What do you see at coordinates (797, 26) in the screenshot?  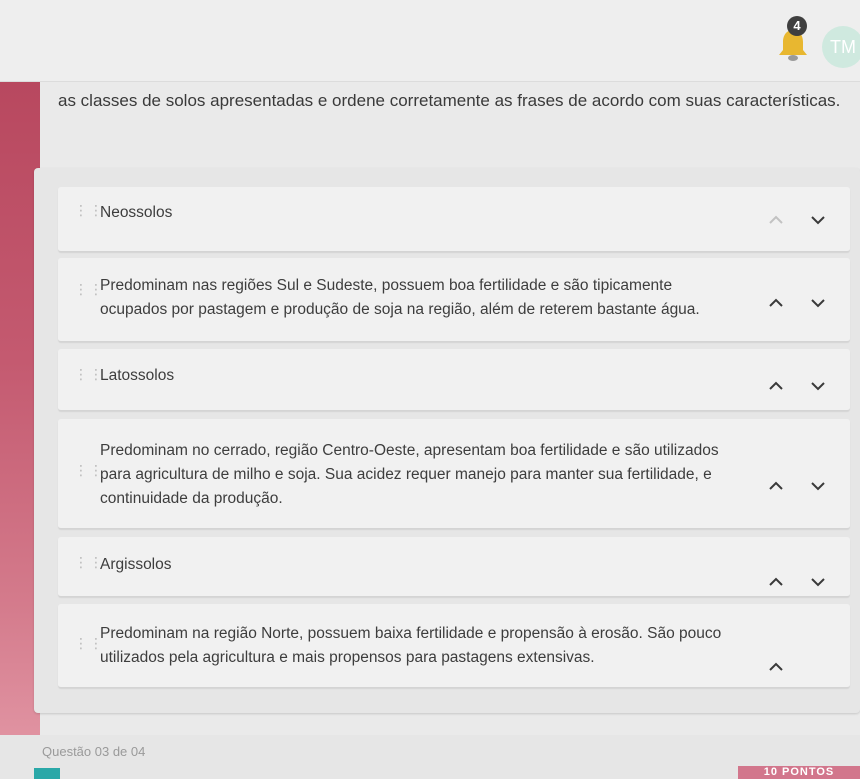 I see `notification-badge: 4` at bounding box center [797, 26].